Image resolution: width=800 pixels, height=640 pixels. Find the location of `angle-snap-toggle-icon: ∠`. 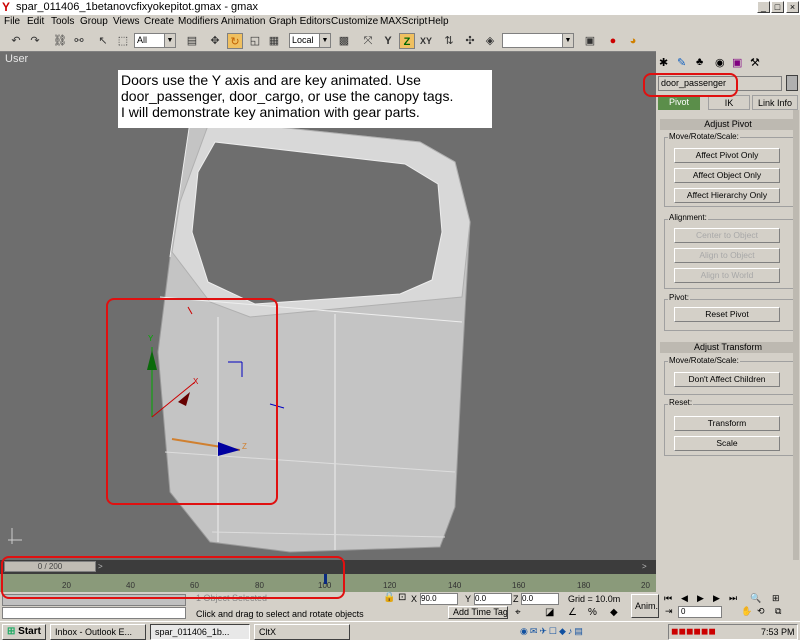

angle-snap-toggle-icon: ∠ is located at coordinates (572, 612).